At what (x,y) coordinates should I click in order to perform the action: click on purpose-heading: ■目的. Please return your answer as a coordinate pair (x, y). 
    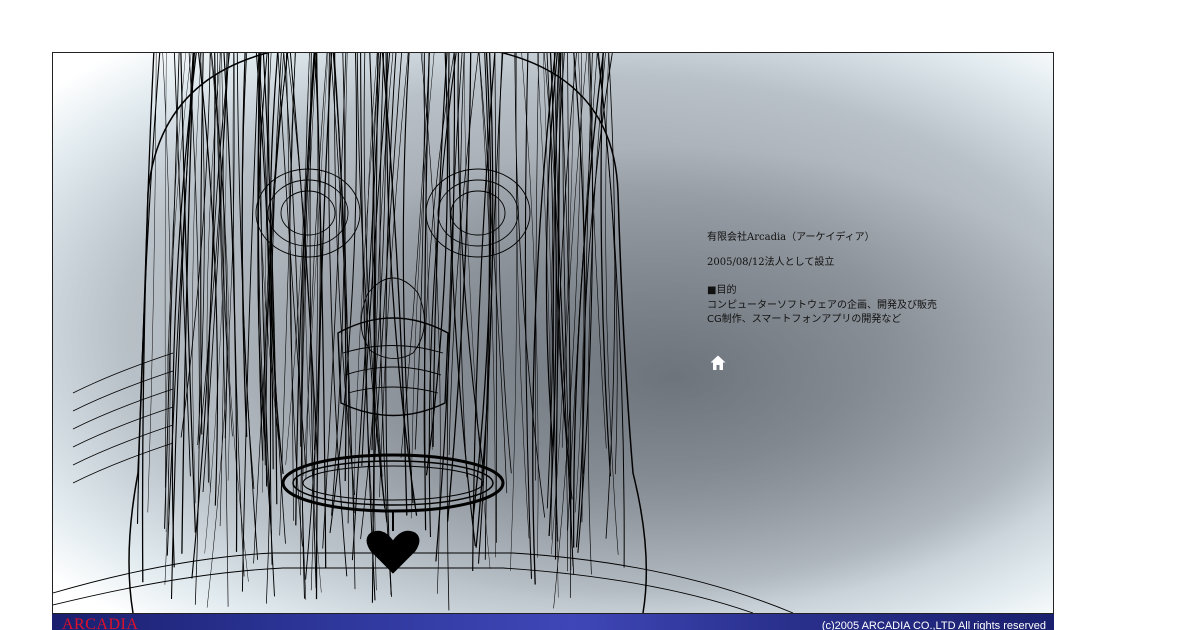
    Looking at the image, I should click on (722, 290).